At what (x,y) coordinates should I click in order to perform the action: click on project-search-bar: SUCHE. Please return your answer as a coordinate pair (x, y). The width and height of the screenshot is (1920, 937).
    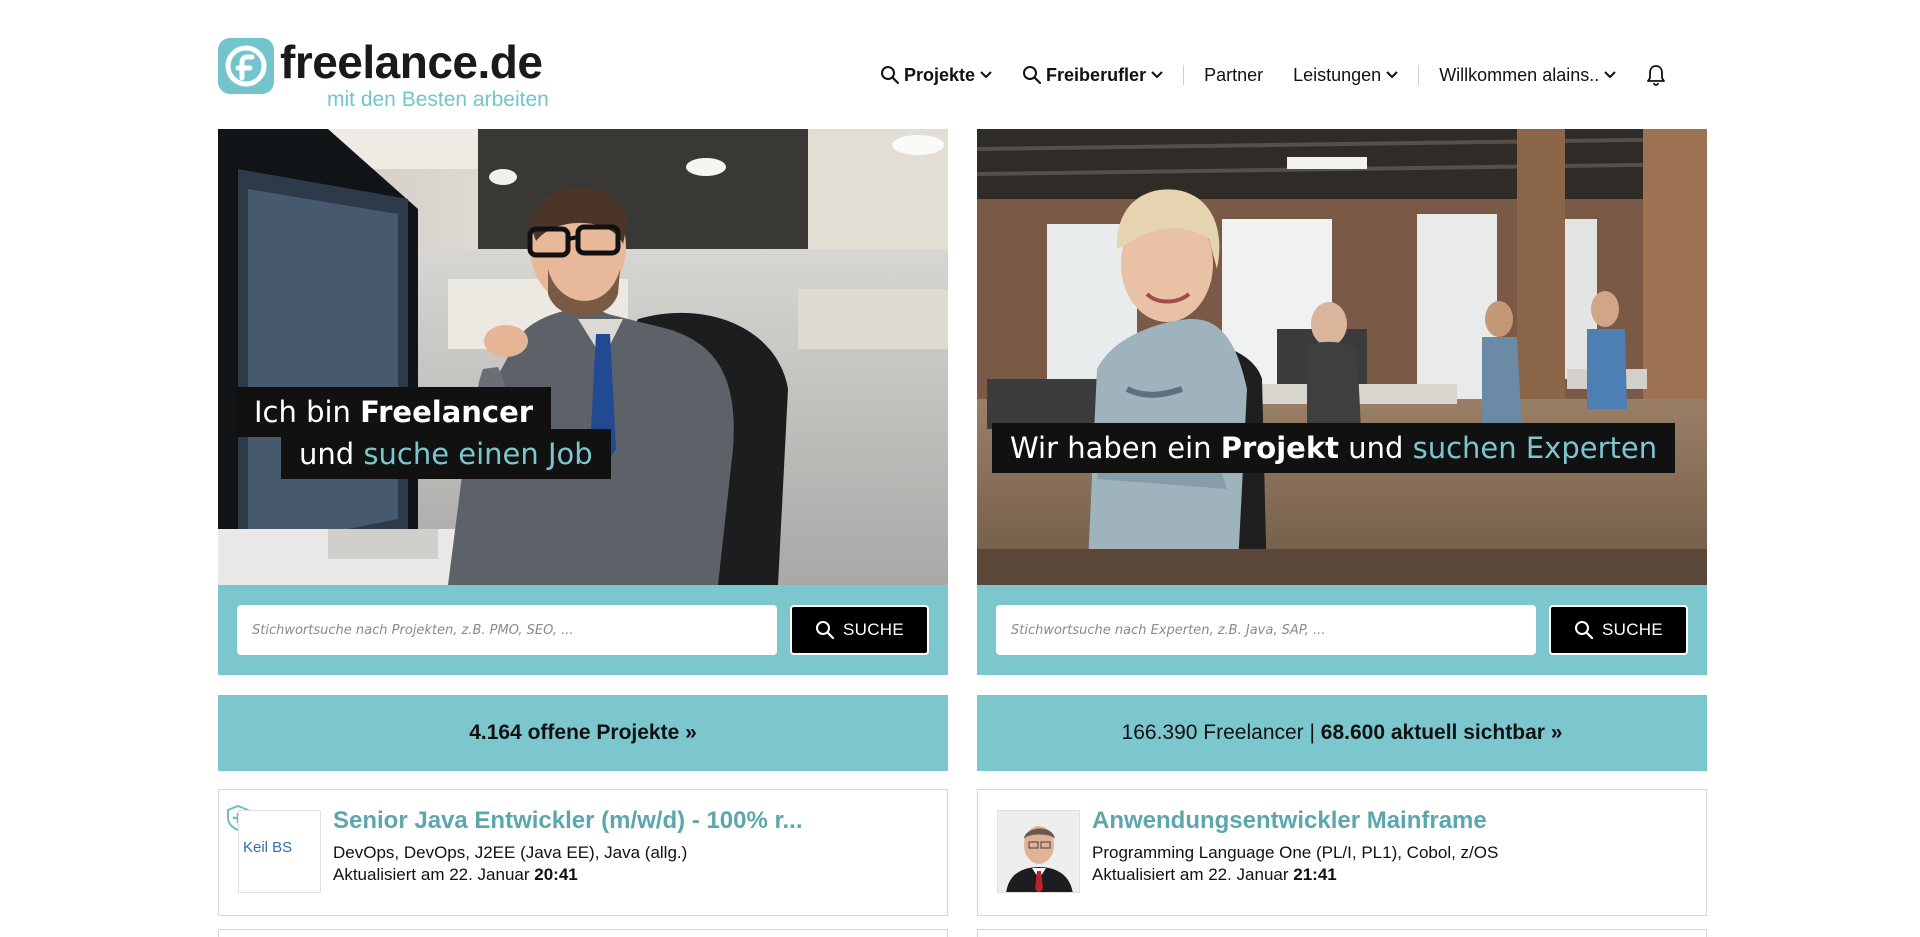
    Looking at the image, I should click on (583, 630).